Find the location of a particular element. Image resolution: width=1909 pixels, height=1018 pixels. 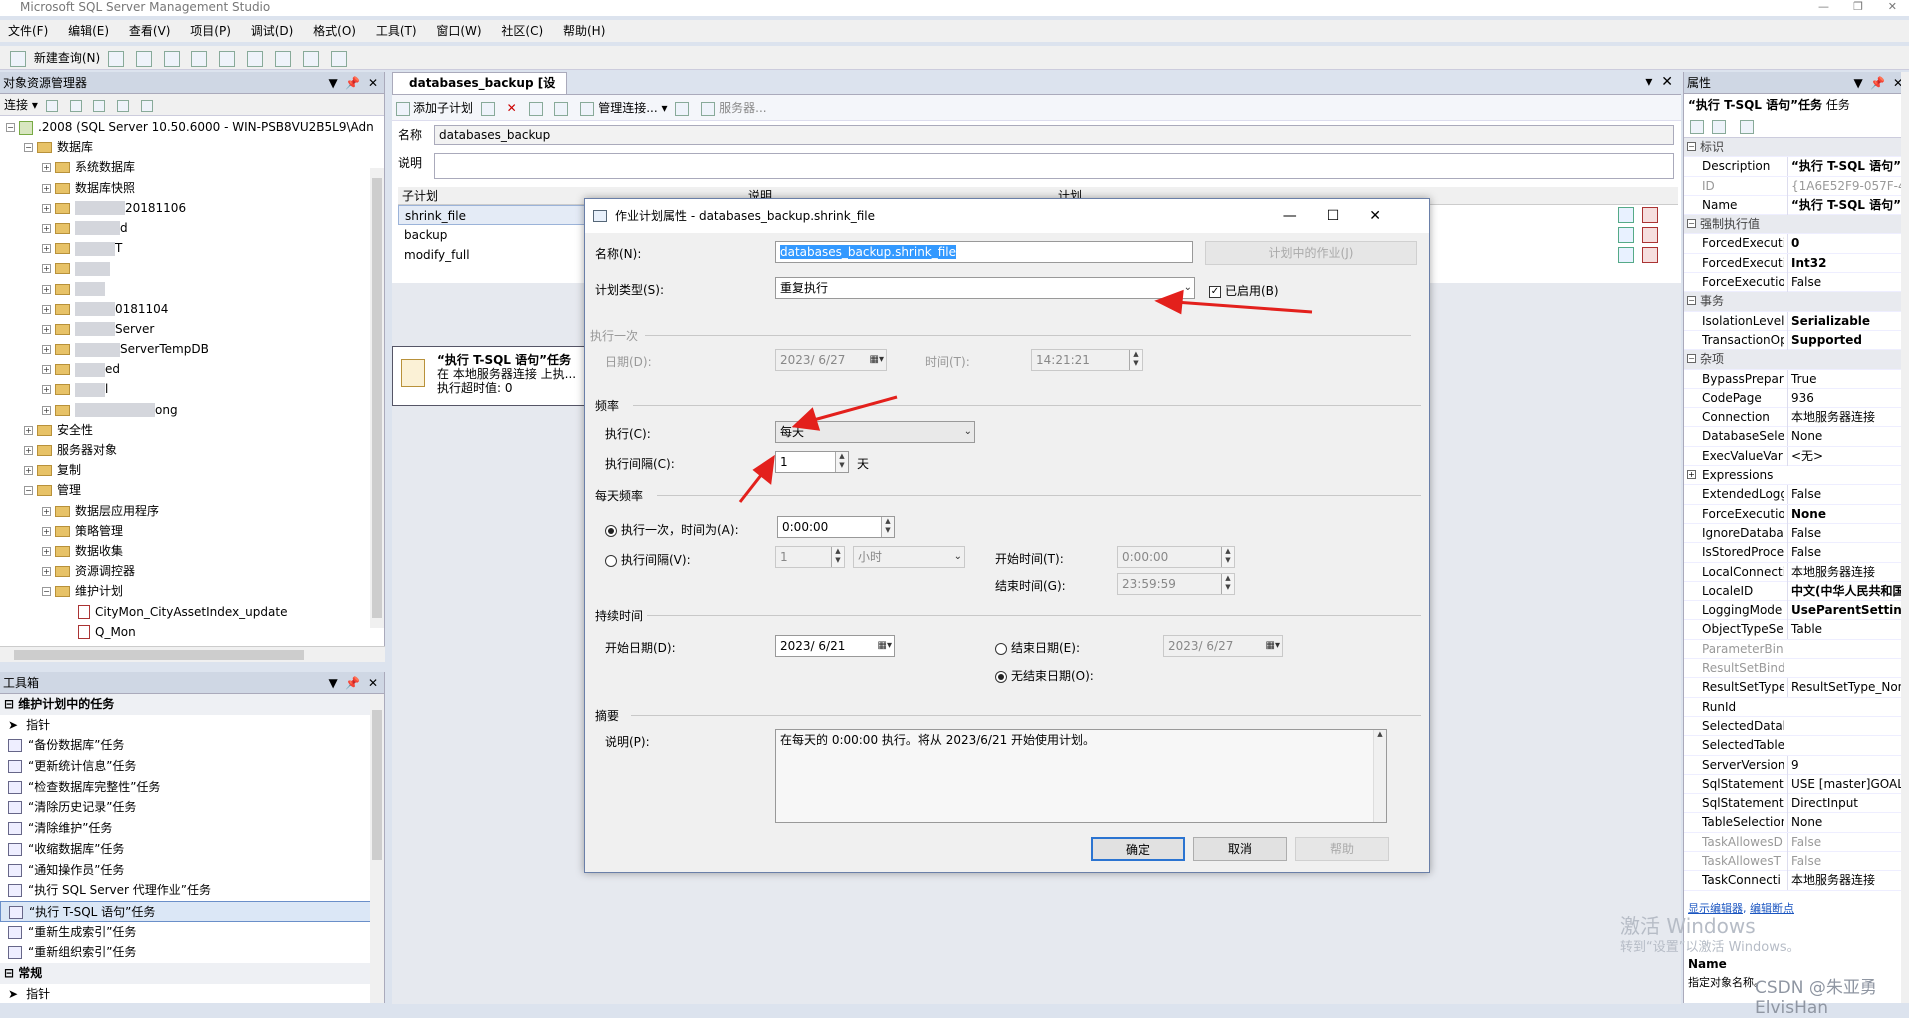

categorized-icon is located at coordinates (1697, 126).